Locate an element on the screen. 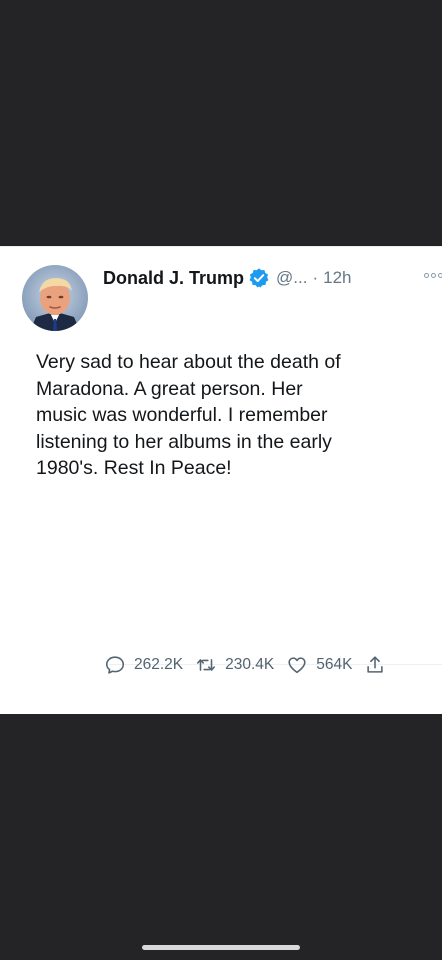 The width and height of the screenshot is (442, 960). reply-button: 262.2K is located at coordinates (143, 665).